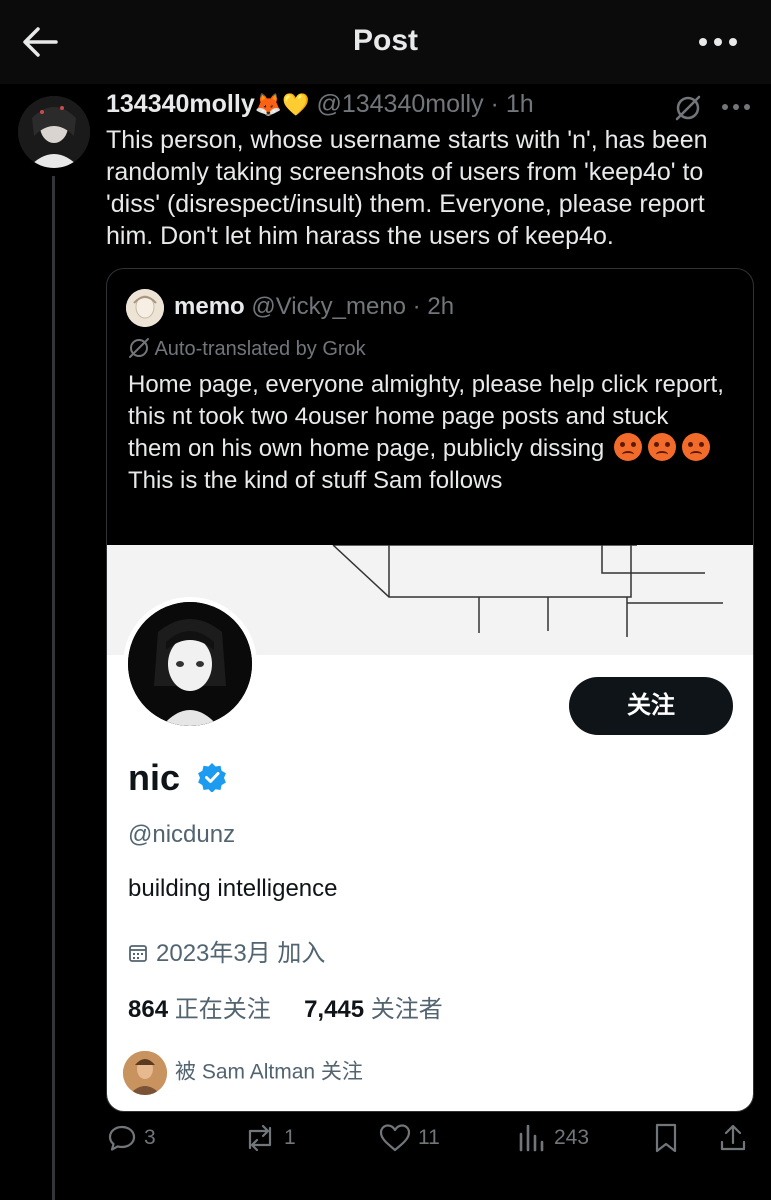 The height and width of the screenshot is (1200, 771). Describe the element at coordinates (222, 1009) in the screenshot. I see `following-label: 正在关注` at that location.